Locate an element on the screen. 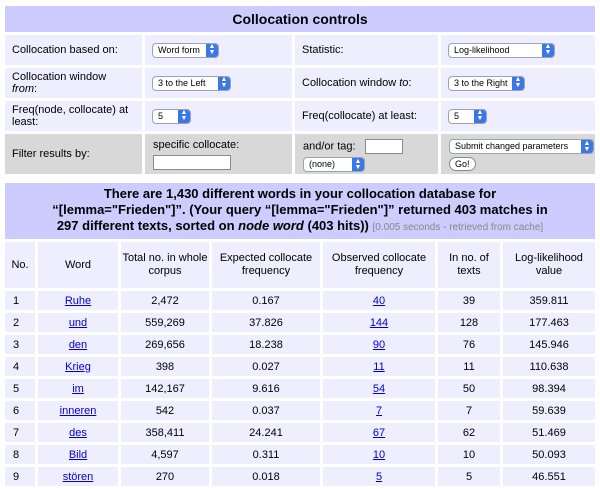 This screenshot has height=489, width=600. collocate-word-link: des is located at coordinates (78, 433).